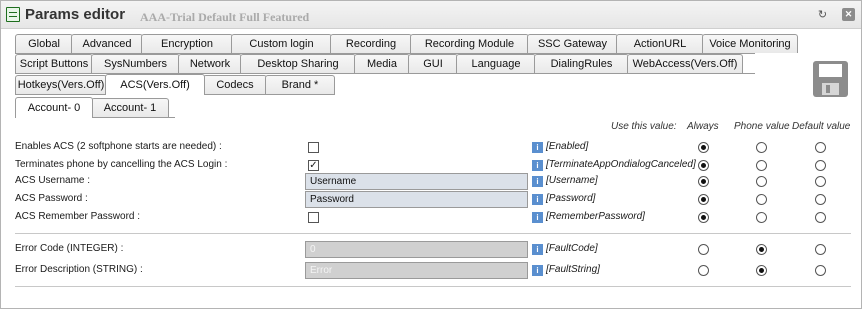 This screenshot has height=309, width=862. What do you see at coordinates (371, 43) in the screenshot?
I see `tab-row1-4: Recording` at bounding box center [371, 43].